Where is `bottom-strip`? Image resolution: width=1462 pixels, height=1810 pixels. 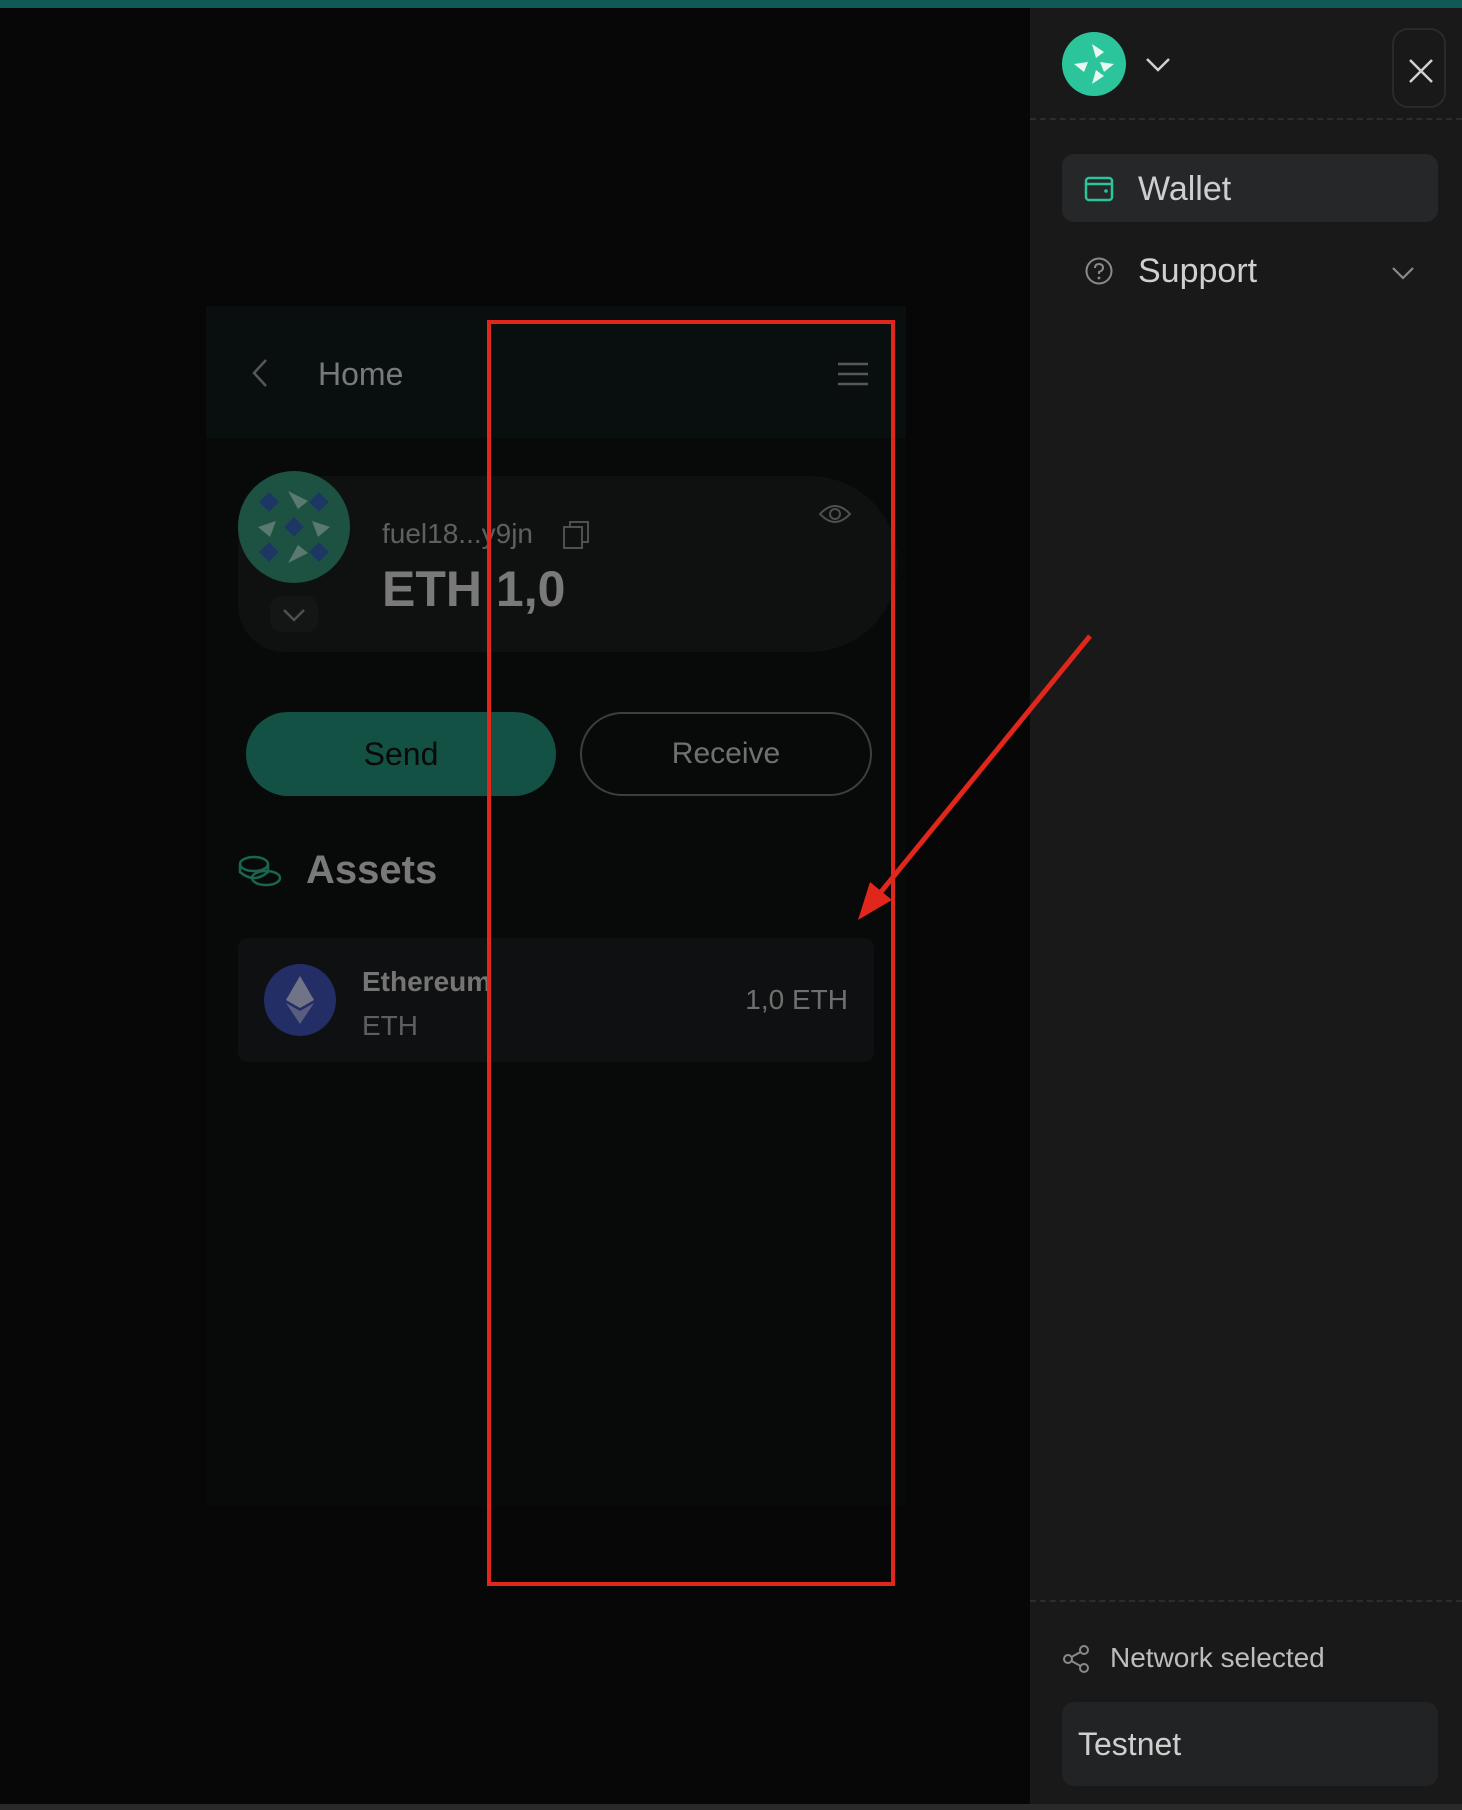 bottom-strip is located at coordinates (731, 1807).